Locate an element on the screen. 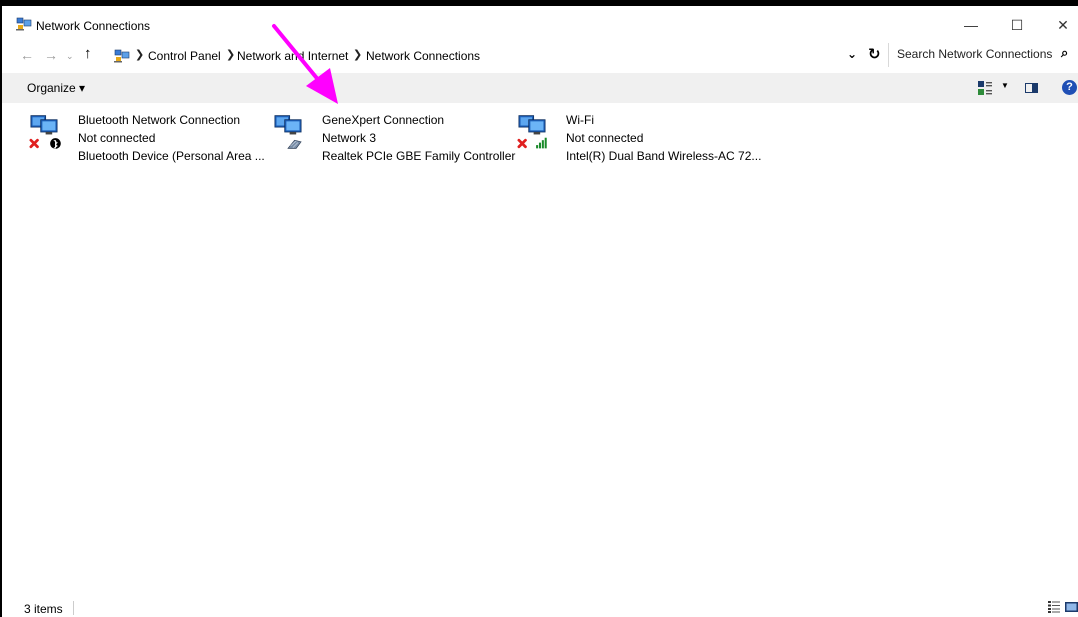 This screenshot has height=617, width=1078. bluetooth-connection-icon is located at coordinates (45, 132).